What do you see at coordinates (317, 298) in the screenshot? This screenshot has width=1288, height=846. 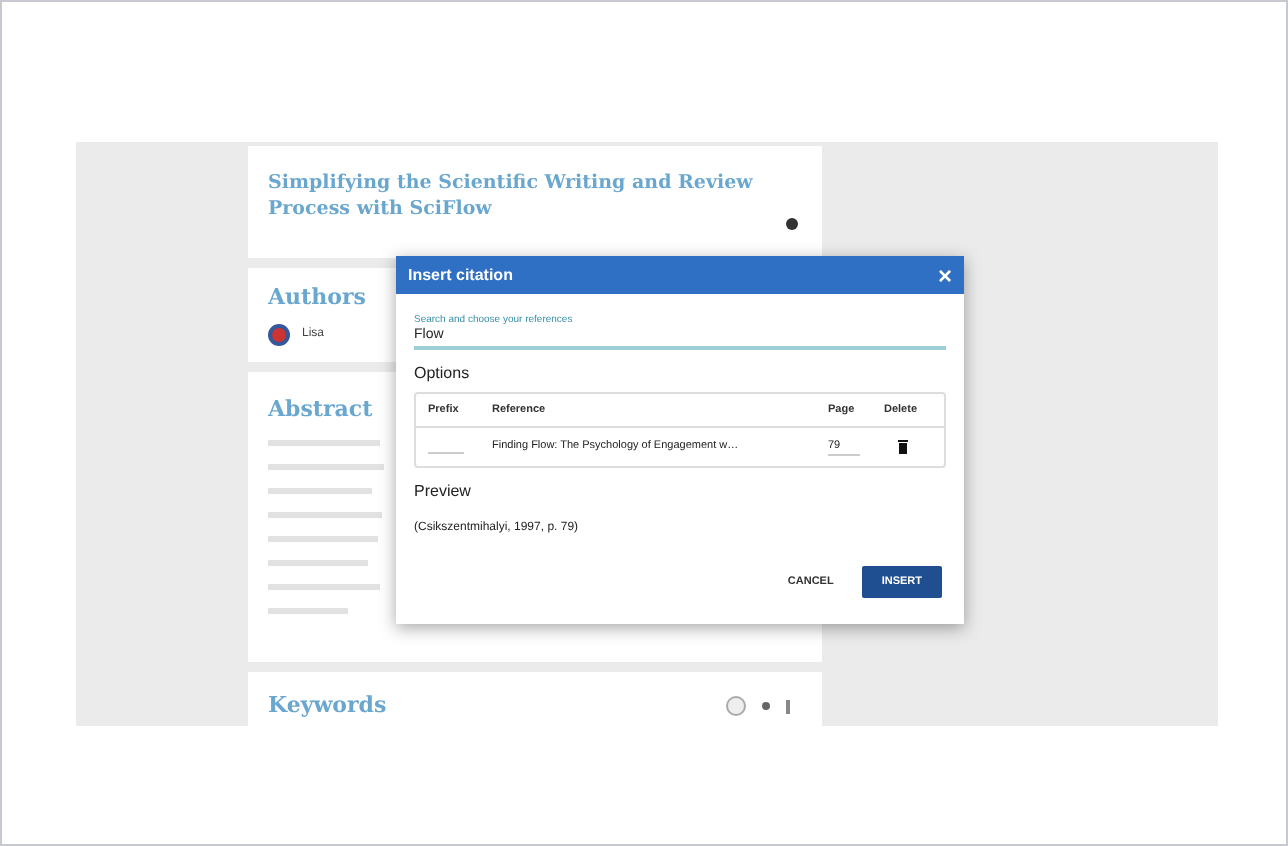 I see `section-heading: Authors` at bounding box center [317, 298].